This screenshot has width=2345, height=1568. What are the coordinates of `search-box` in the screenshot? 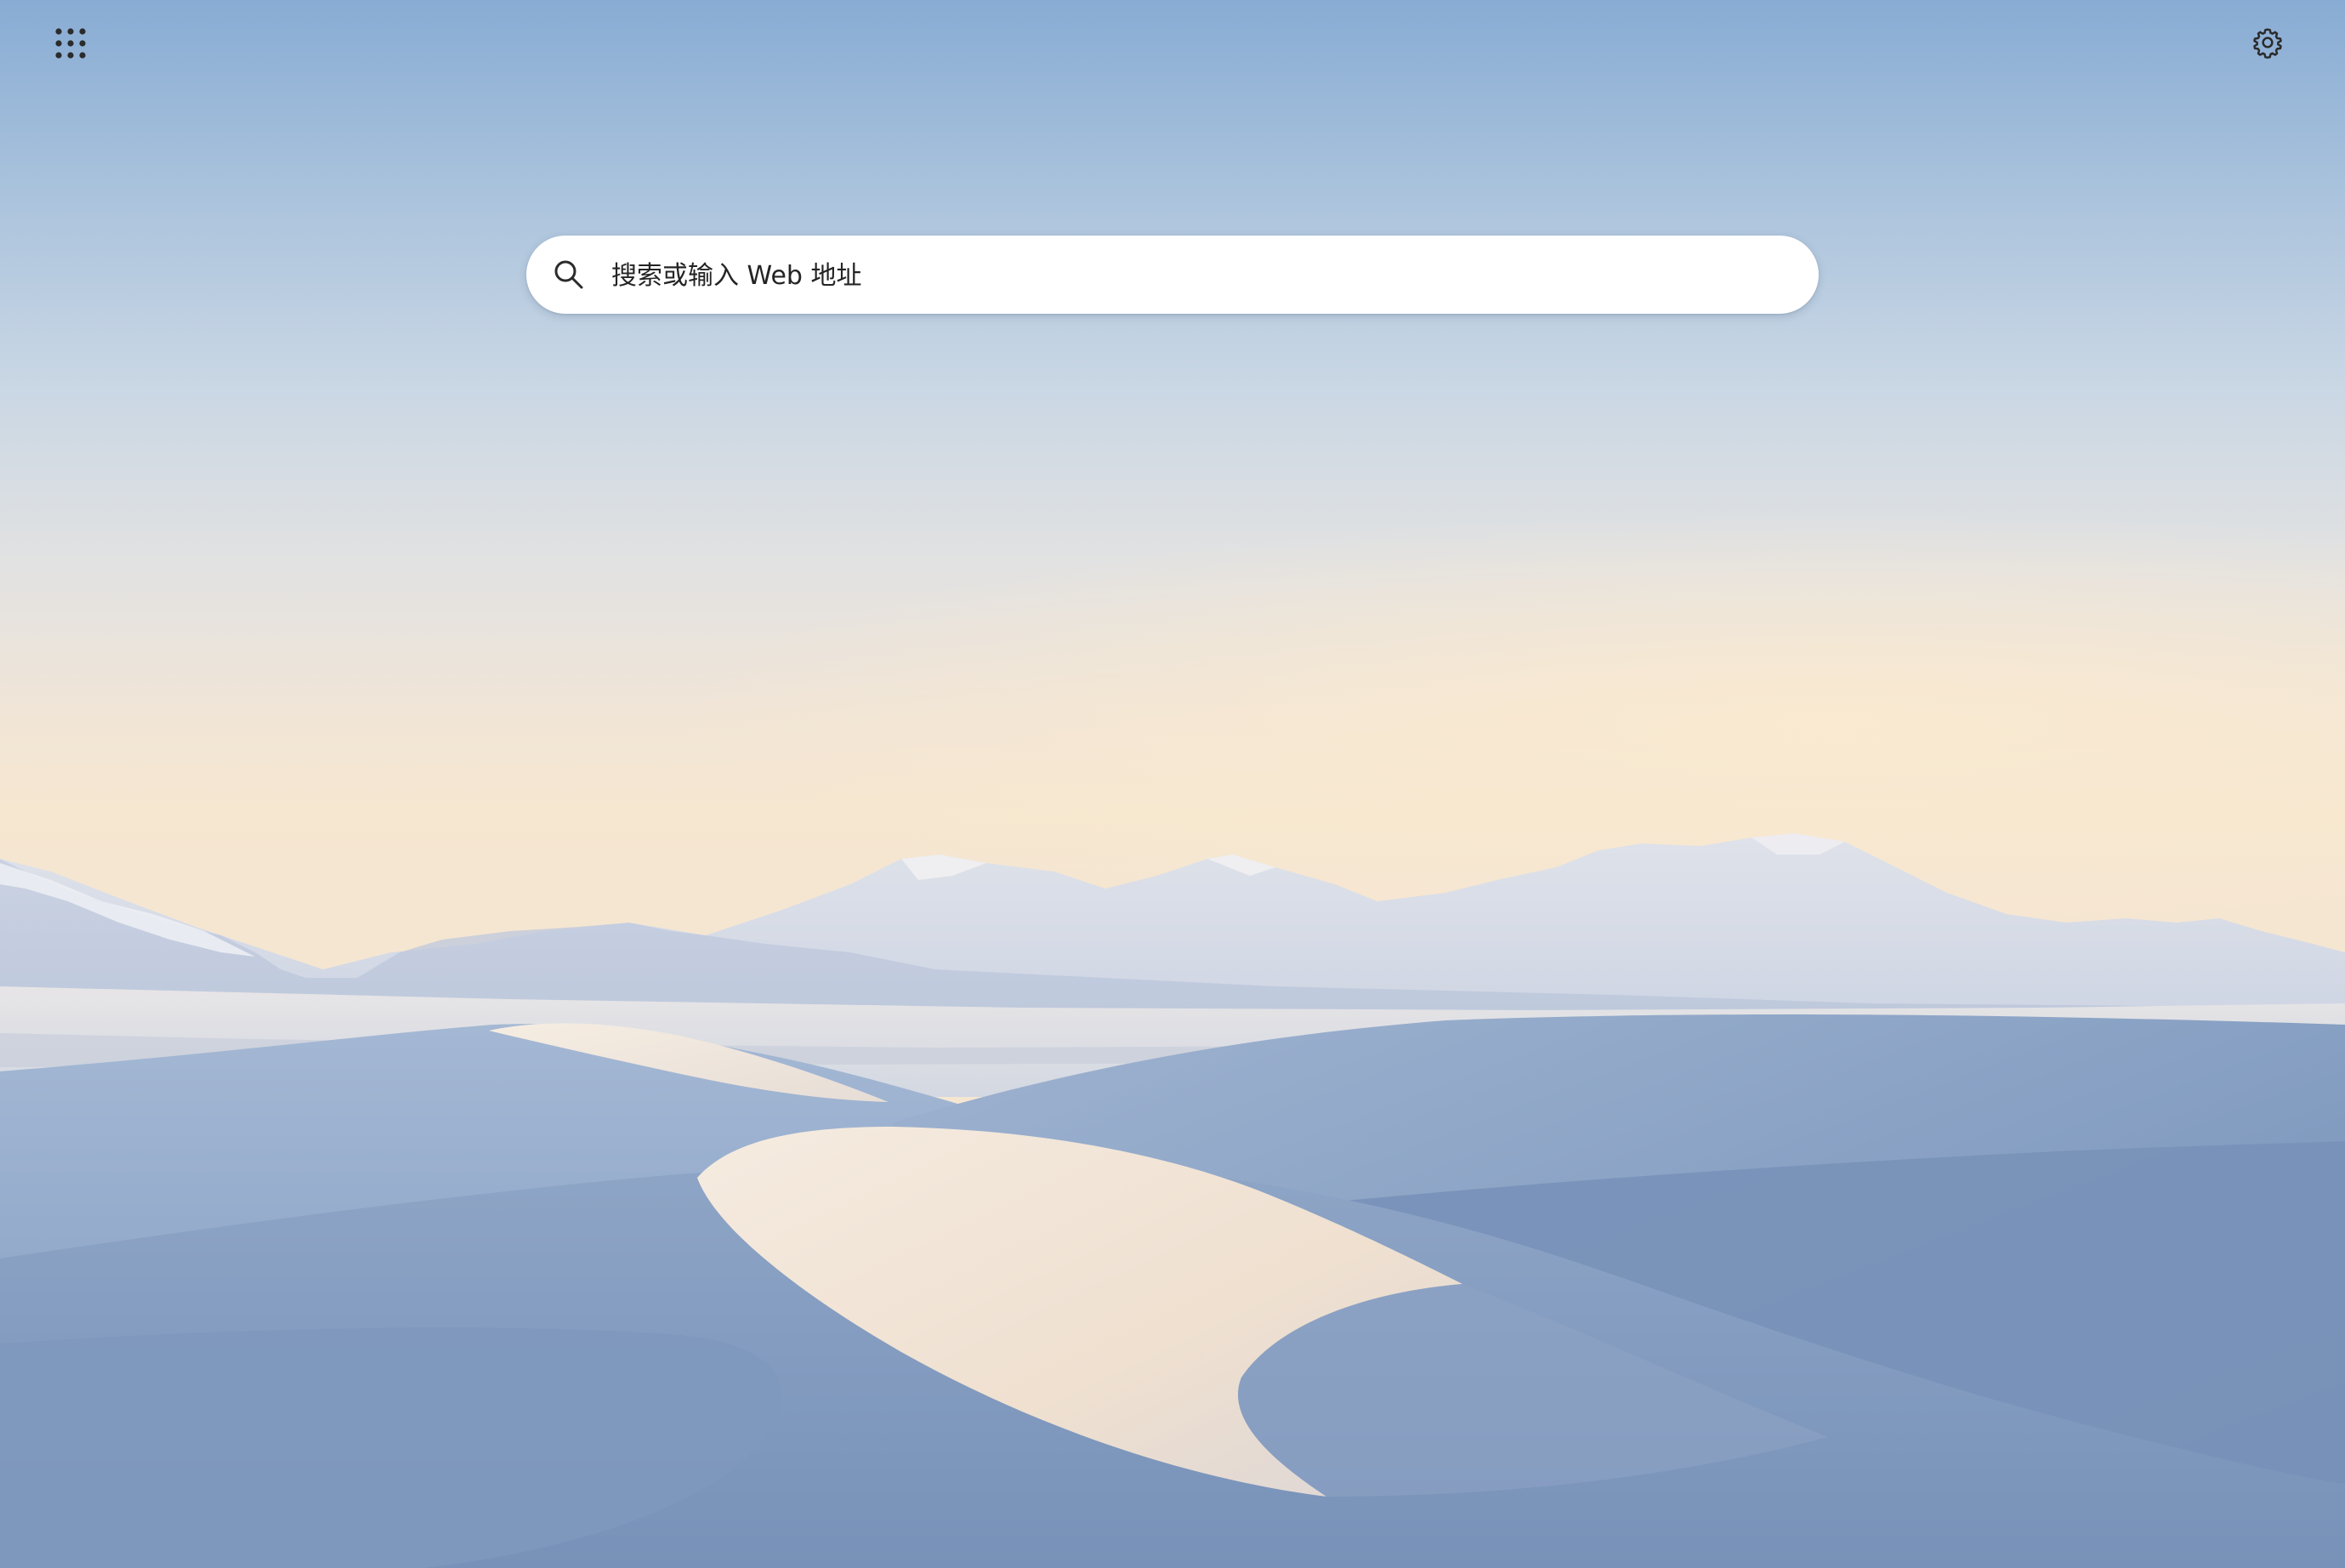 It's located at (1172, 275).